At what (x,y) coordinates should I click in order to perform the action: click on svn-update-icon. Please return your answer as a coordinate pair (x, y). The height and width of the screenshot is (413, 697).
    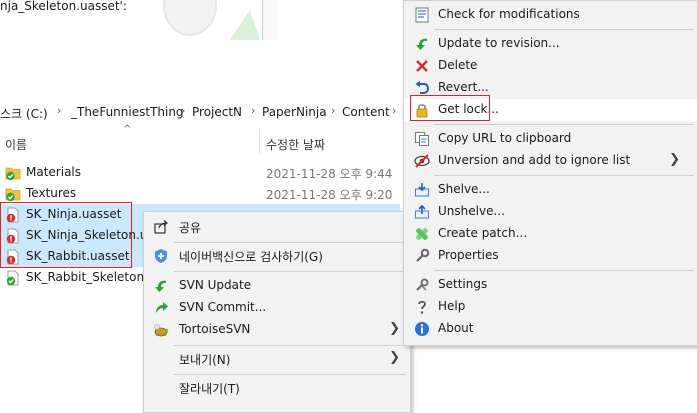
    Looking at the image, I should click on (160, 286).